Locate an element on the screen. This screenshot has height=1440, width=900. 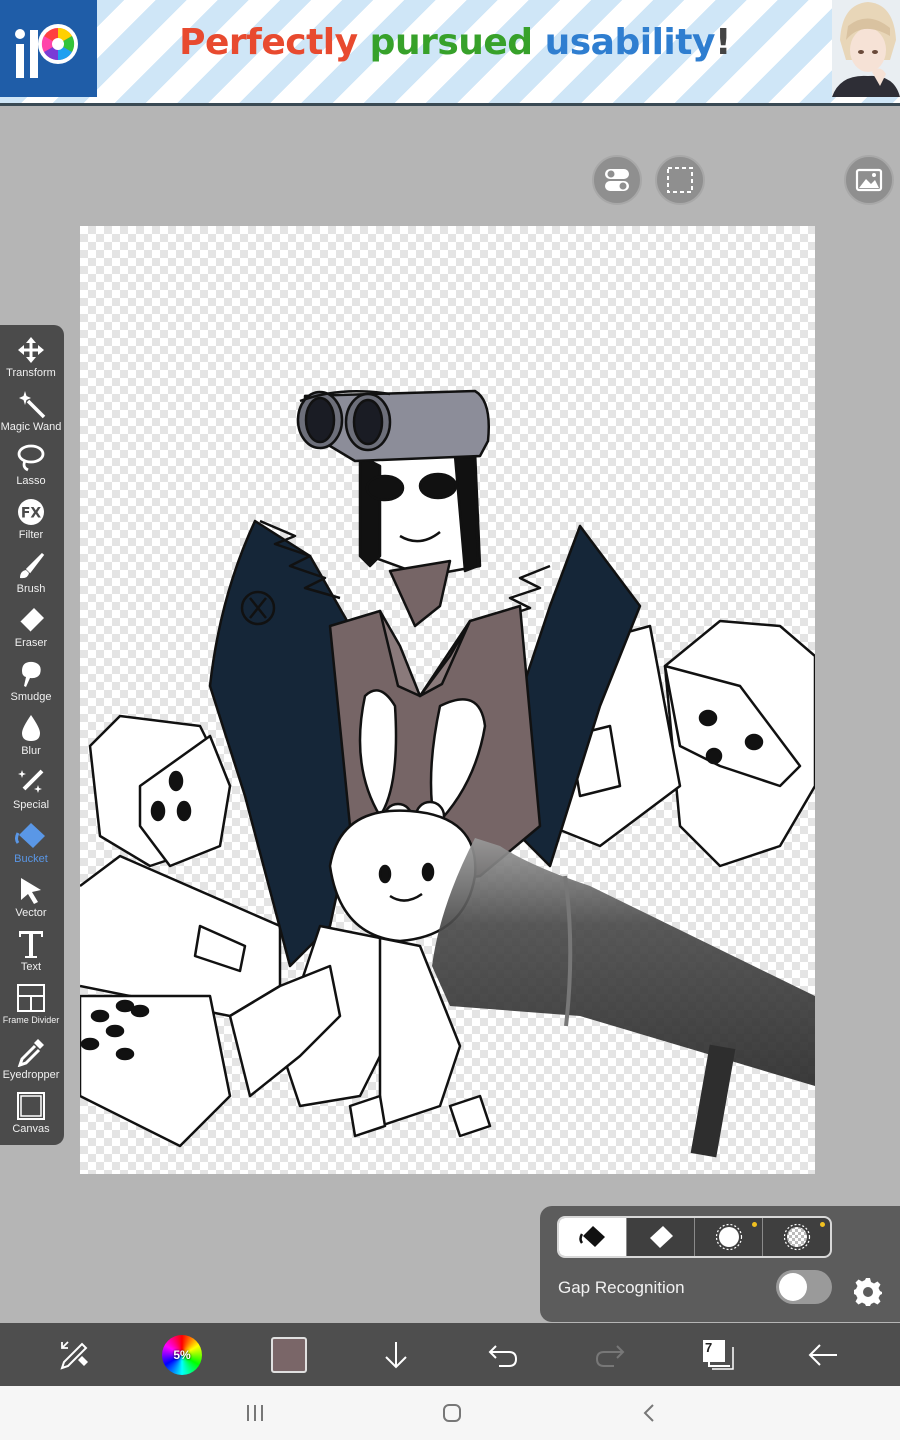
current-color-swatch is located at coordinates (289, 1355).